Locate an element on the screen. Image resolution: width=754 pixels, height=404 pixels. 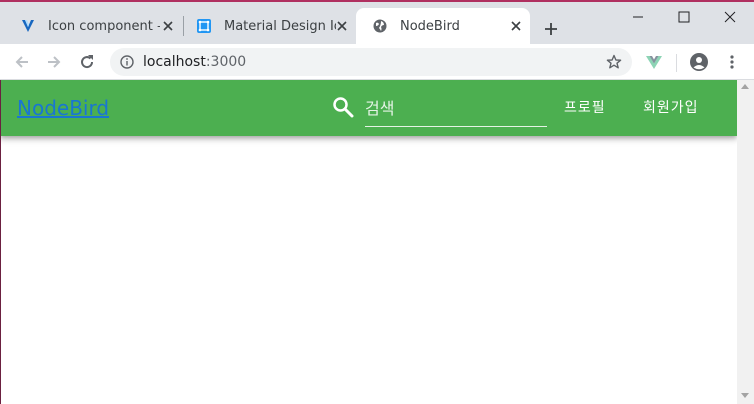
close-window-button is located at coordinates (730, 17).